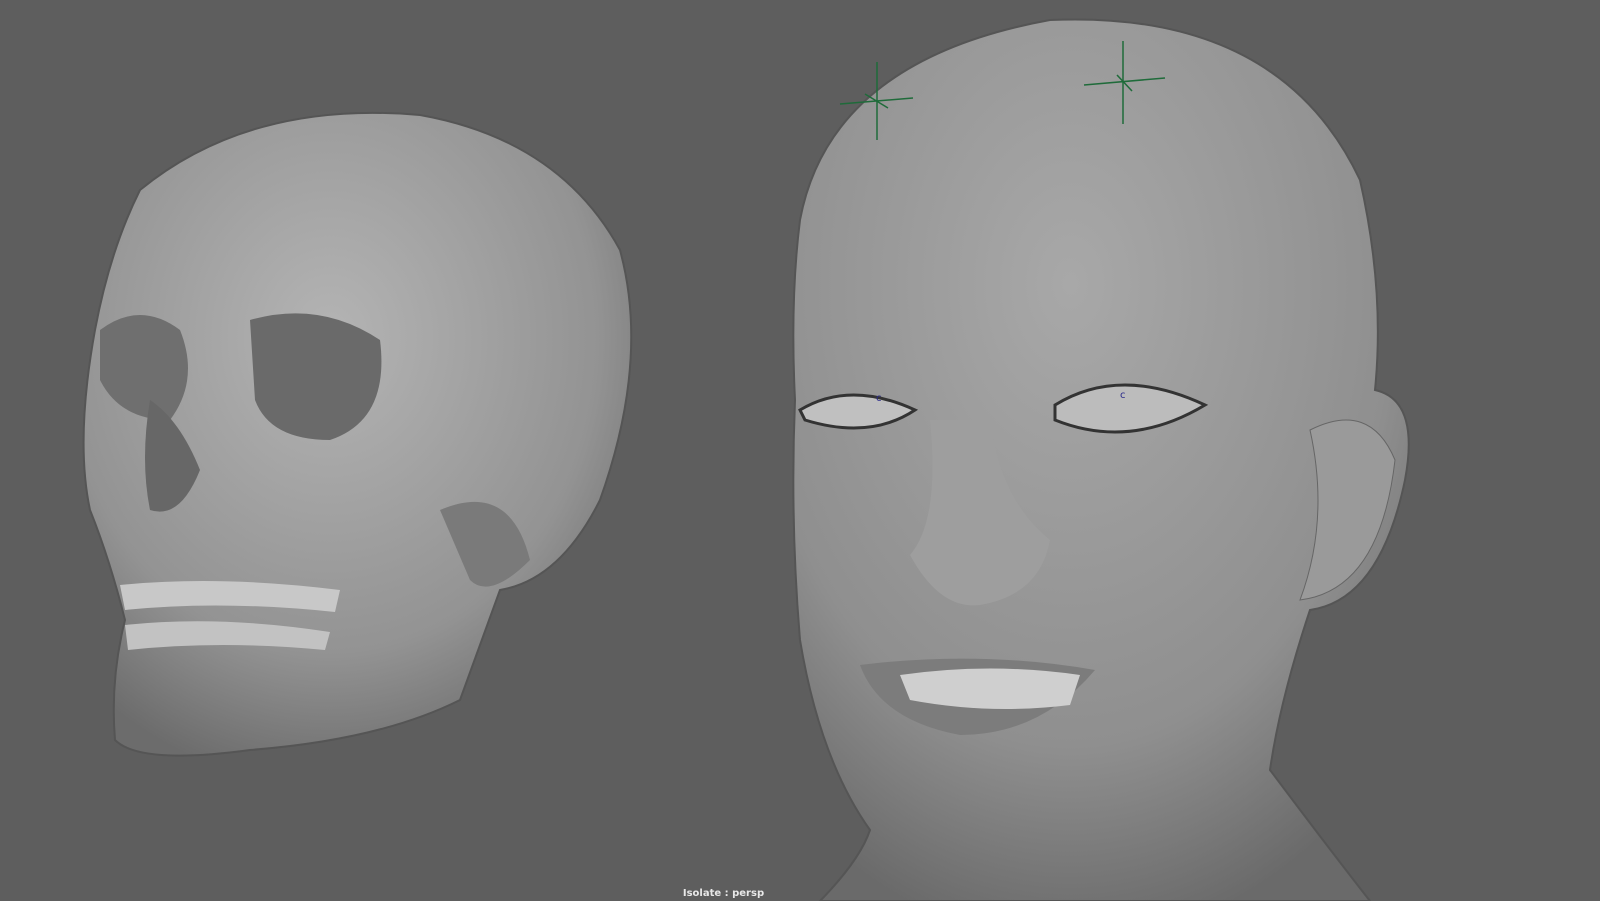 This screenshot has width=1600, height=901. Describe the element at coordinates (1123, 395) in the screenshot. I see `eye-marker-right: c` at that location.